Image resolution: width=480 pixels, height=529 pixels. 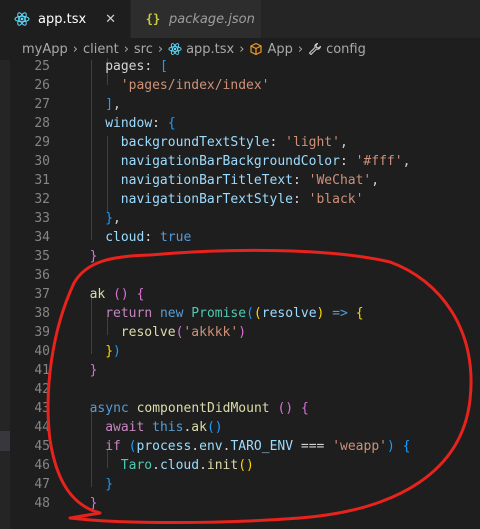 I want to click on line-number: 26, so click(x=42, y=85).